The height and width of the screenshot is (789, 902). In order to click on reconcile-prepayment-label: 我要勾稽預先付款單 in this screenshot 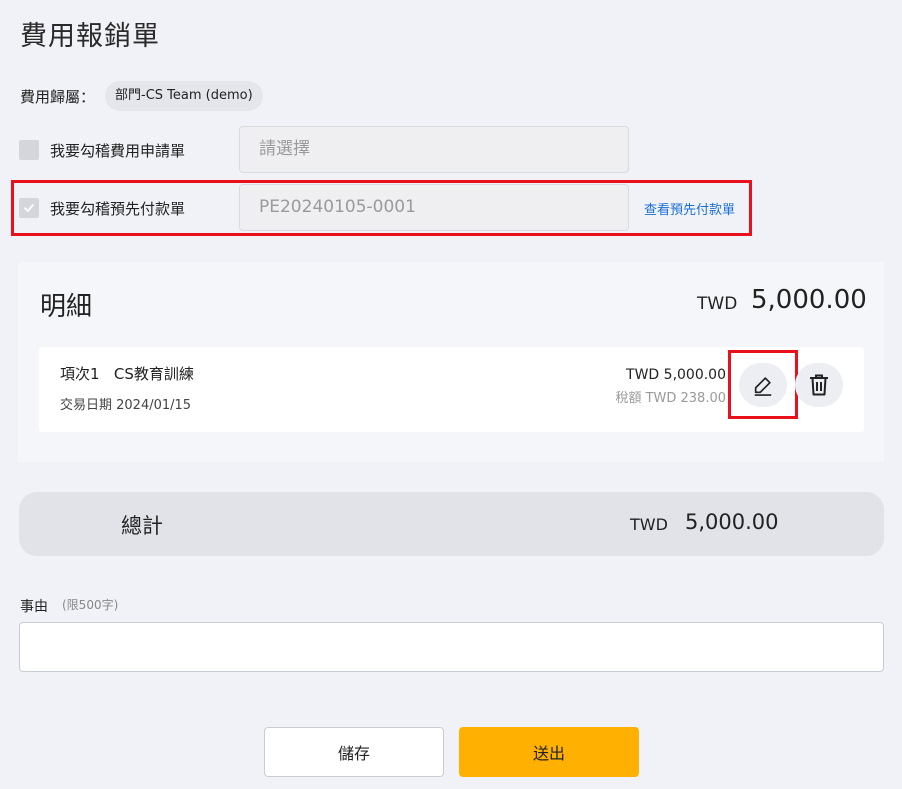, I will do `click(118, 209)`.